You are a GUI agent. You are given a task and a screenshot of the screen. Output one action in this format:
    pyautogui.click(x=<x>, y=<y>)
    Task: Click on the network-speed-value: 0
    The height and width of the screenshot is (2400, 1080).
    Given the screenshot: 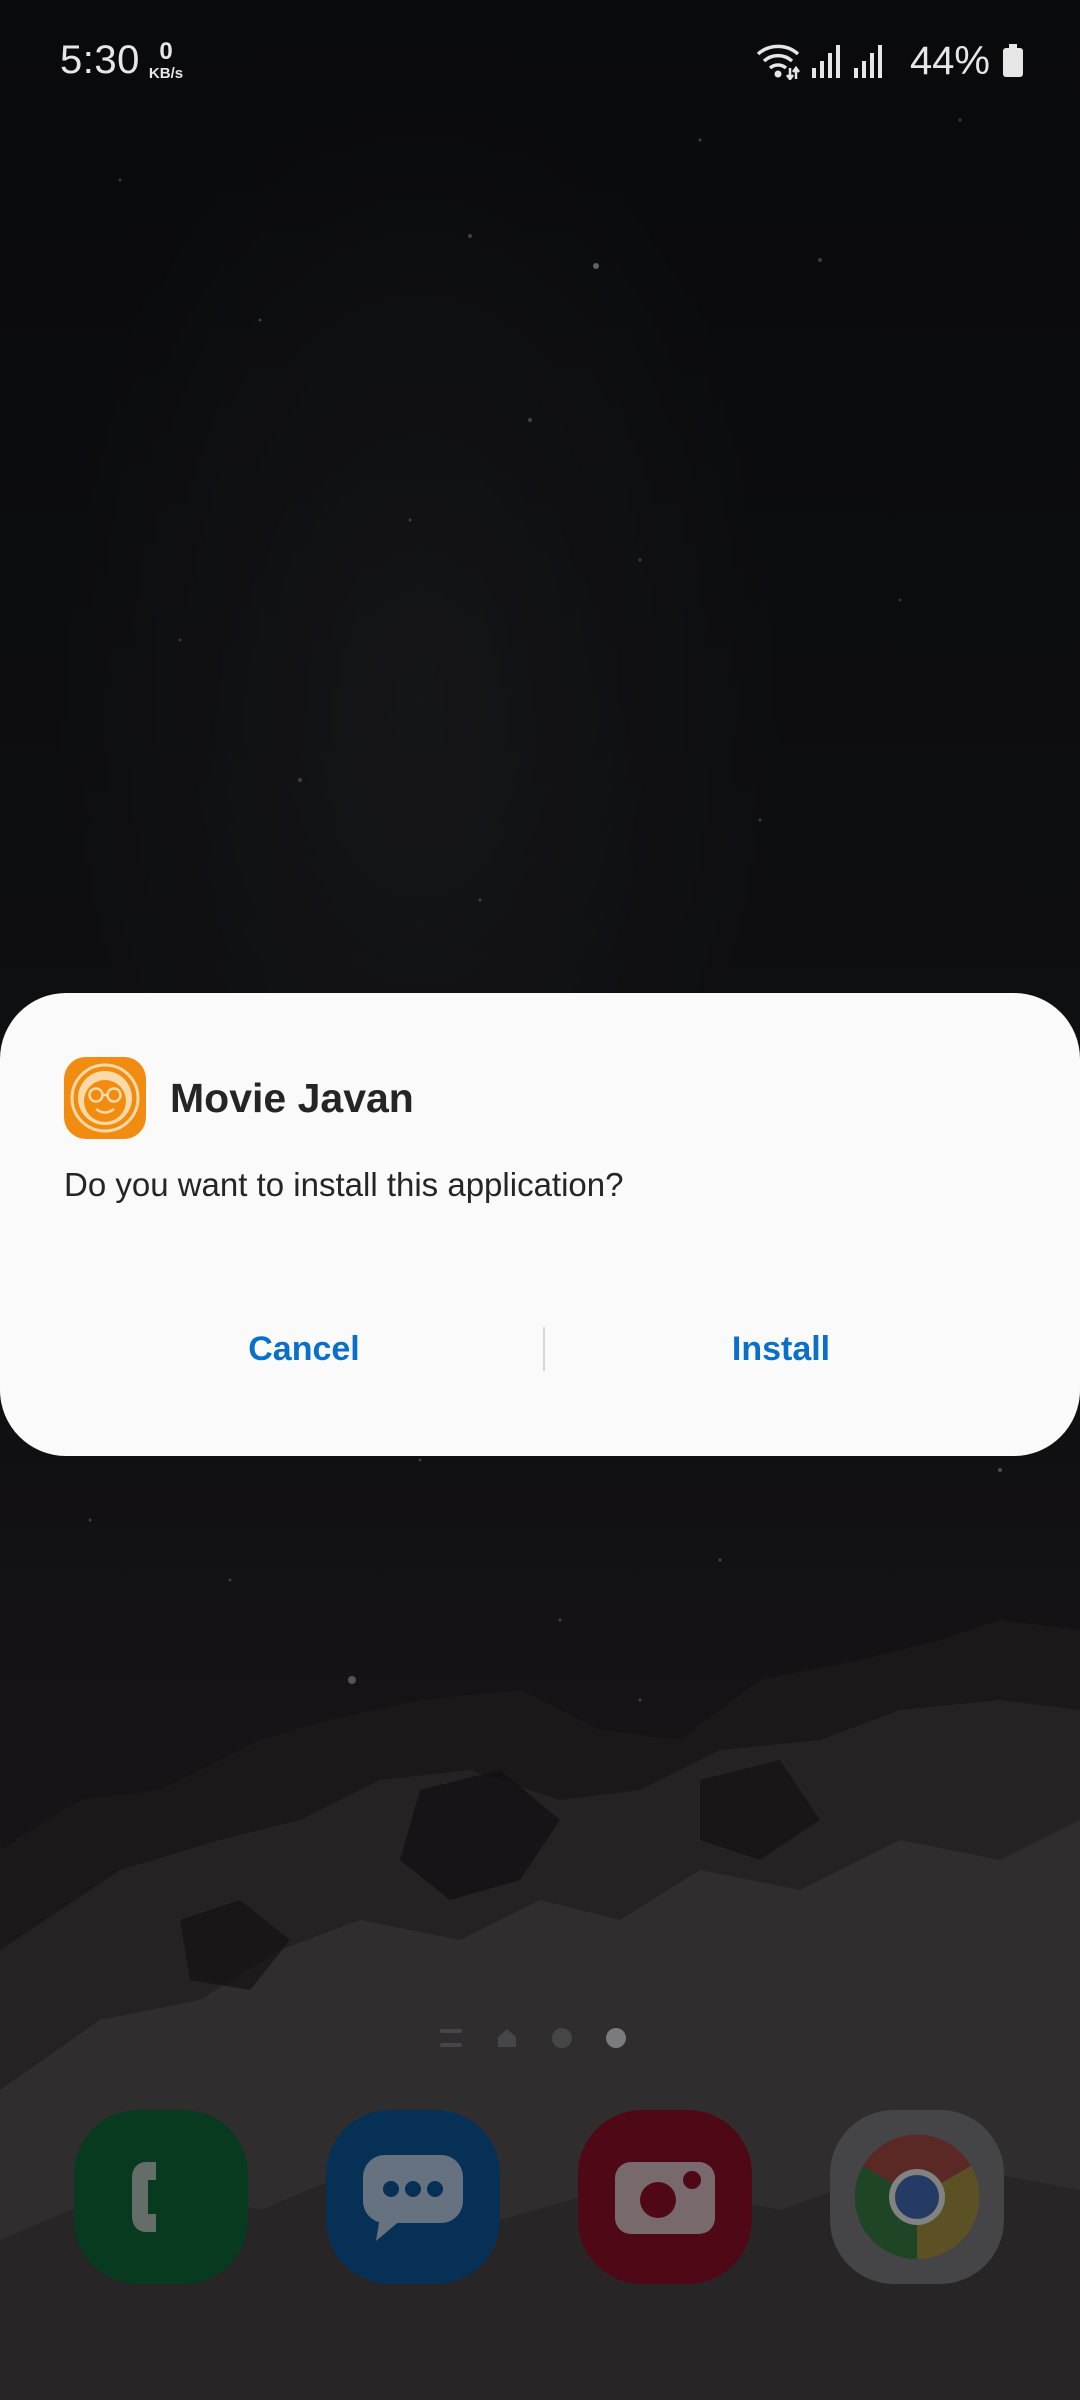 What is the action you would take?
    pyautogui.click(x=166, y=51)
    